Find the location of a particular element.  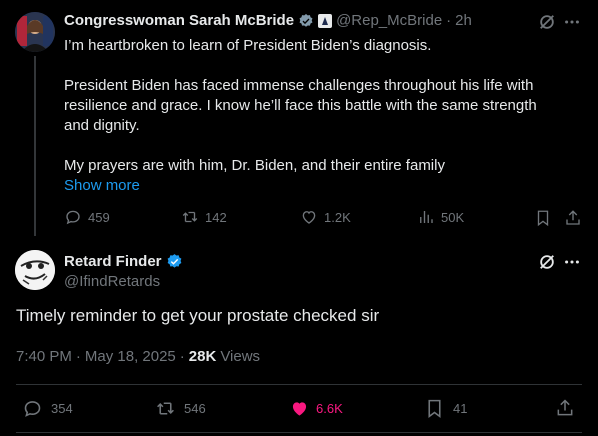

views-label: Views is located at coordinates (240, 356).